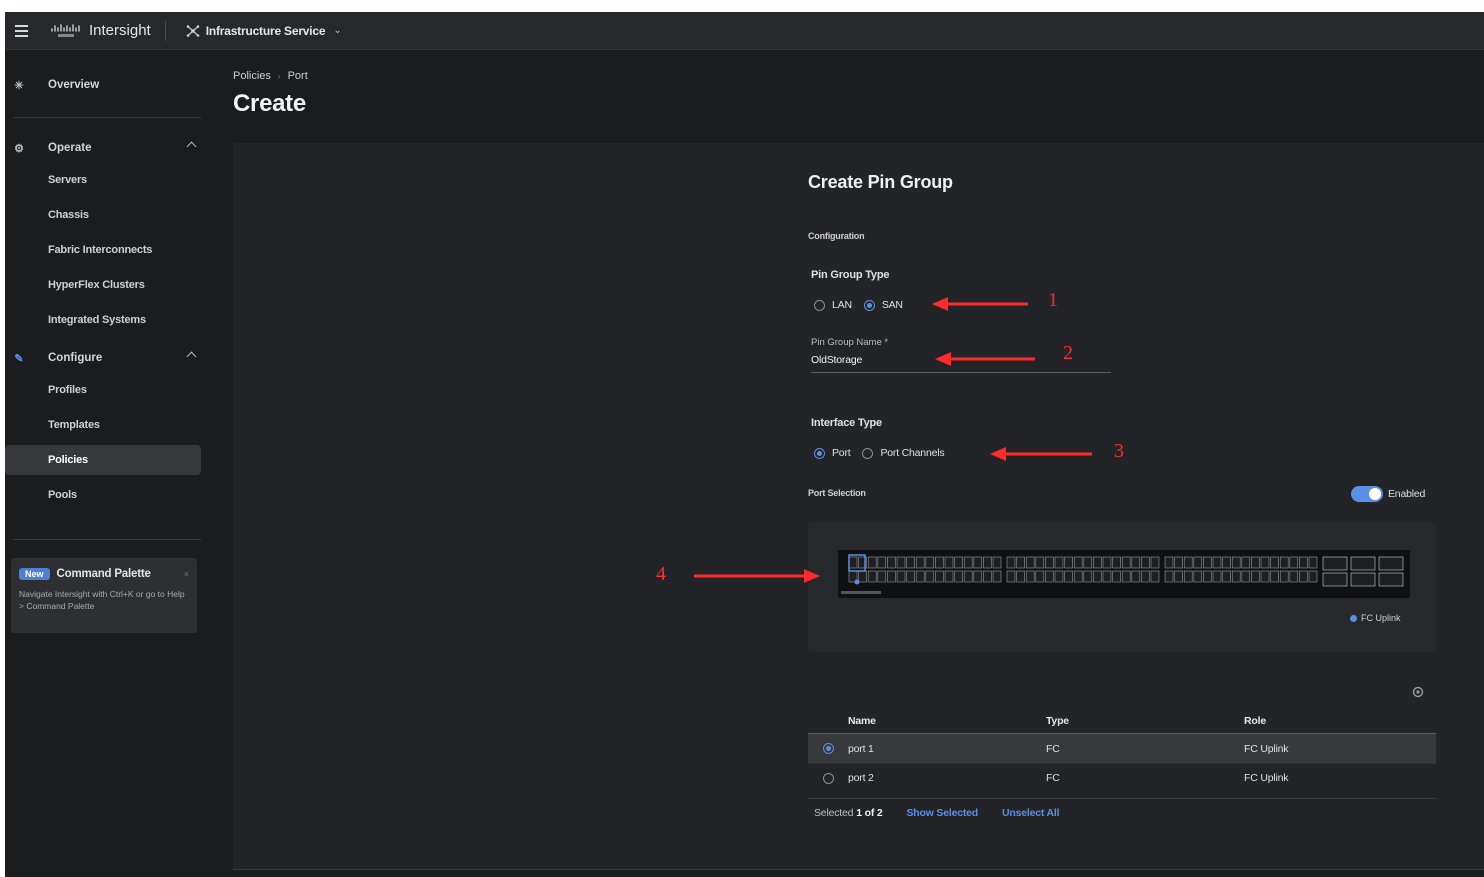 Image resolution: width=1484 pixels, height=877 pixels. Describe the element at coordinates (103, 85) in the screenshot. I see `sidebar-item-overview: ✳ Overview` at that location.